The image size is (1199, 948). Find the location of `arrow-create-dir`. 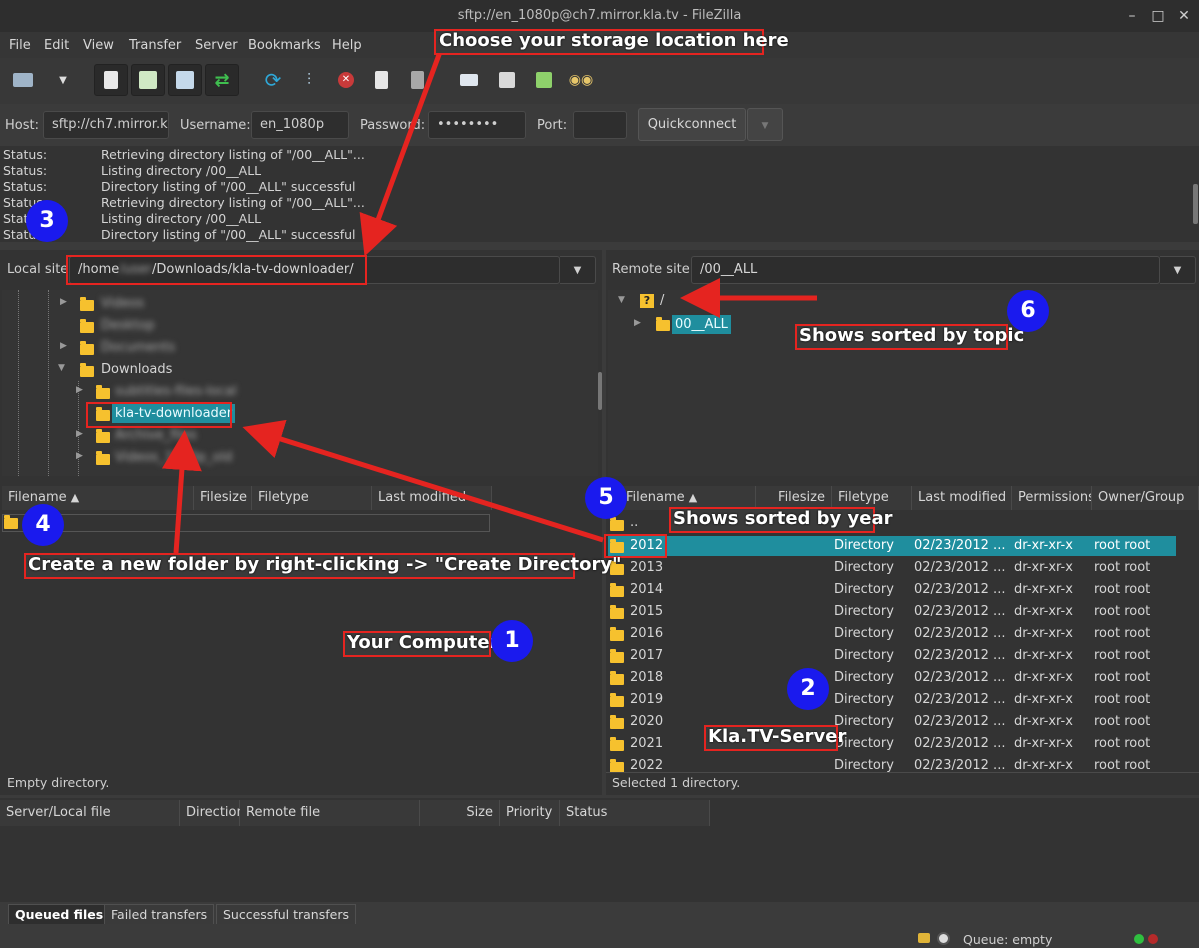

arrow-create-dir is located at coordinates (181, 492).